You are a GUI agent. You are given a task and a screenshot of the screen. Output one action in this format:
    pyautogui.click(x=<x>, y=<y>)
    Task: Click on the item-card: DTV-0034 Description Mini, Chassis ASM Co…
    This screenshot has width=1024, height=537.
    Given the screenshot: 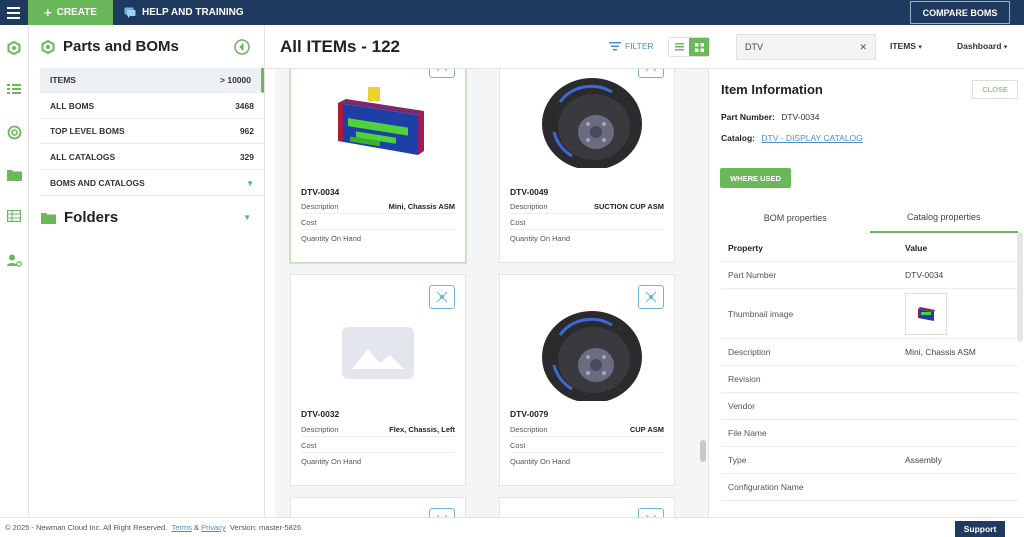 What is the action you would take?
    pyautogui.click(x=378, y=166)
    